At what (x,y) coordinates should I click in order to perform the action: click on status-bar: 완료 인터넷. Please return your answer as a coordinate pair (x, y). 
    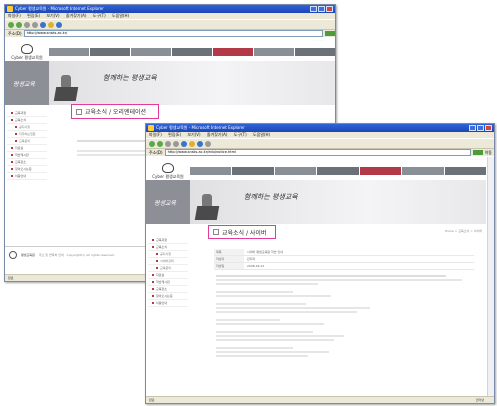
    Looking at the image, I should click on (320, 399).